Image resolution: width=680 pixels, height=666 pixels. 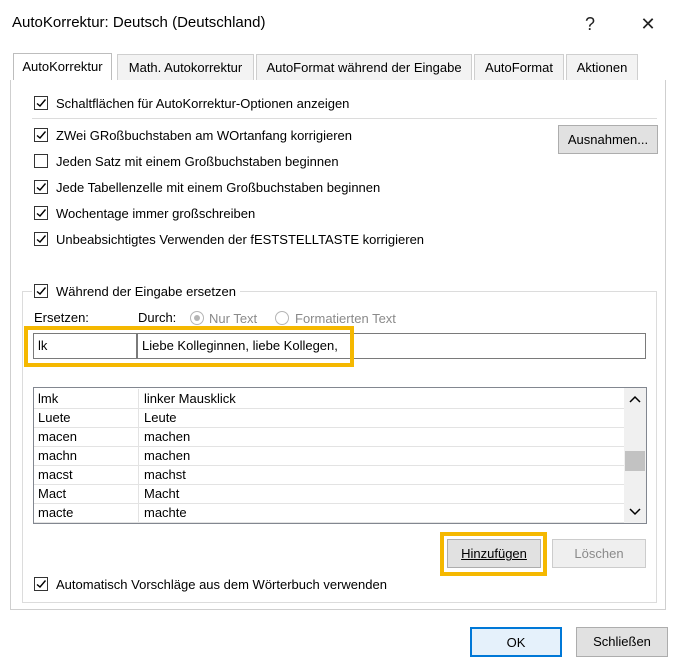 I want to click on list-item: macst machst, so click(x=329, y=475).